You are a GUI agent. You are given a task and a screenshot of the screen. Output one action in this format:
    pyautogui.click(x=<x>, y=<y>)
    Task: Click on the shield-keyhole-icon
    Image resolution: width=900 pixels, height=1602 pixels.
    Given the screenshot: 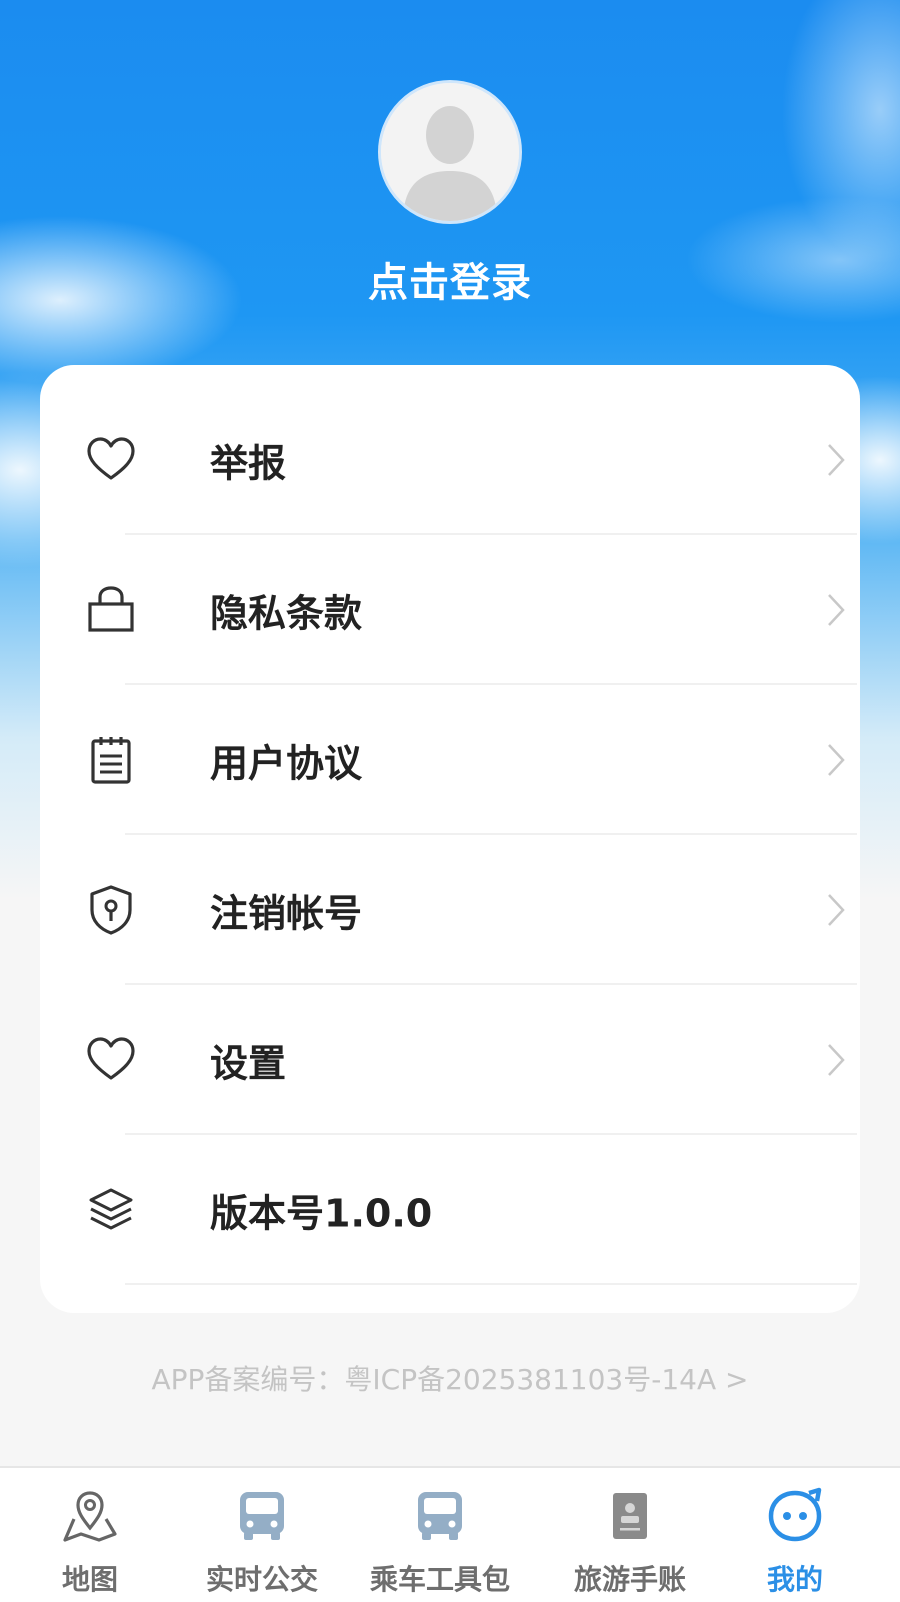 What is the action you would take?
    pyautogui.click(x=111, y=910)
    